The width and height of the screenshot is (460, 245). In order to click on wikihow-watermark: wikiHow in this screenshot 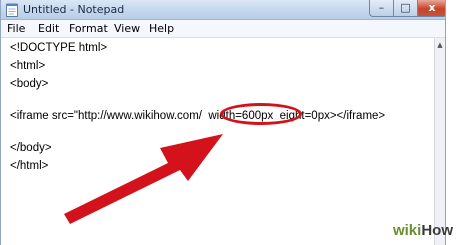, I will do `click(410, 232)`.